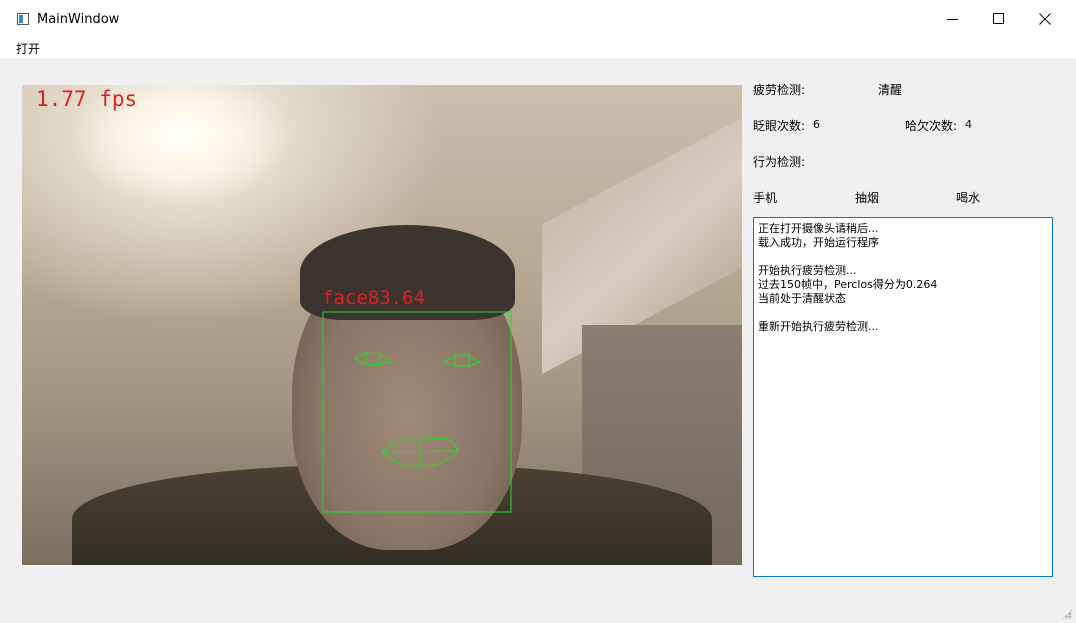 This screenshot has height=623, width=1076. I want to click on close-icon, so click(1045, 19).